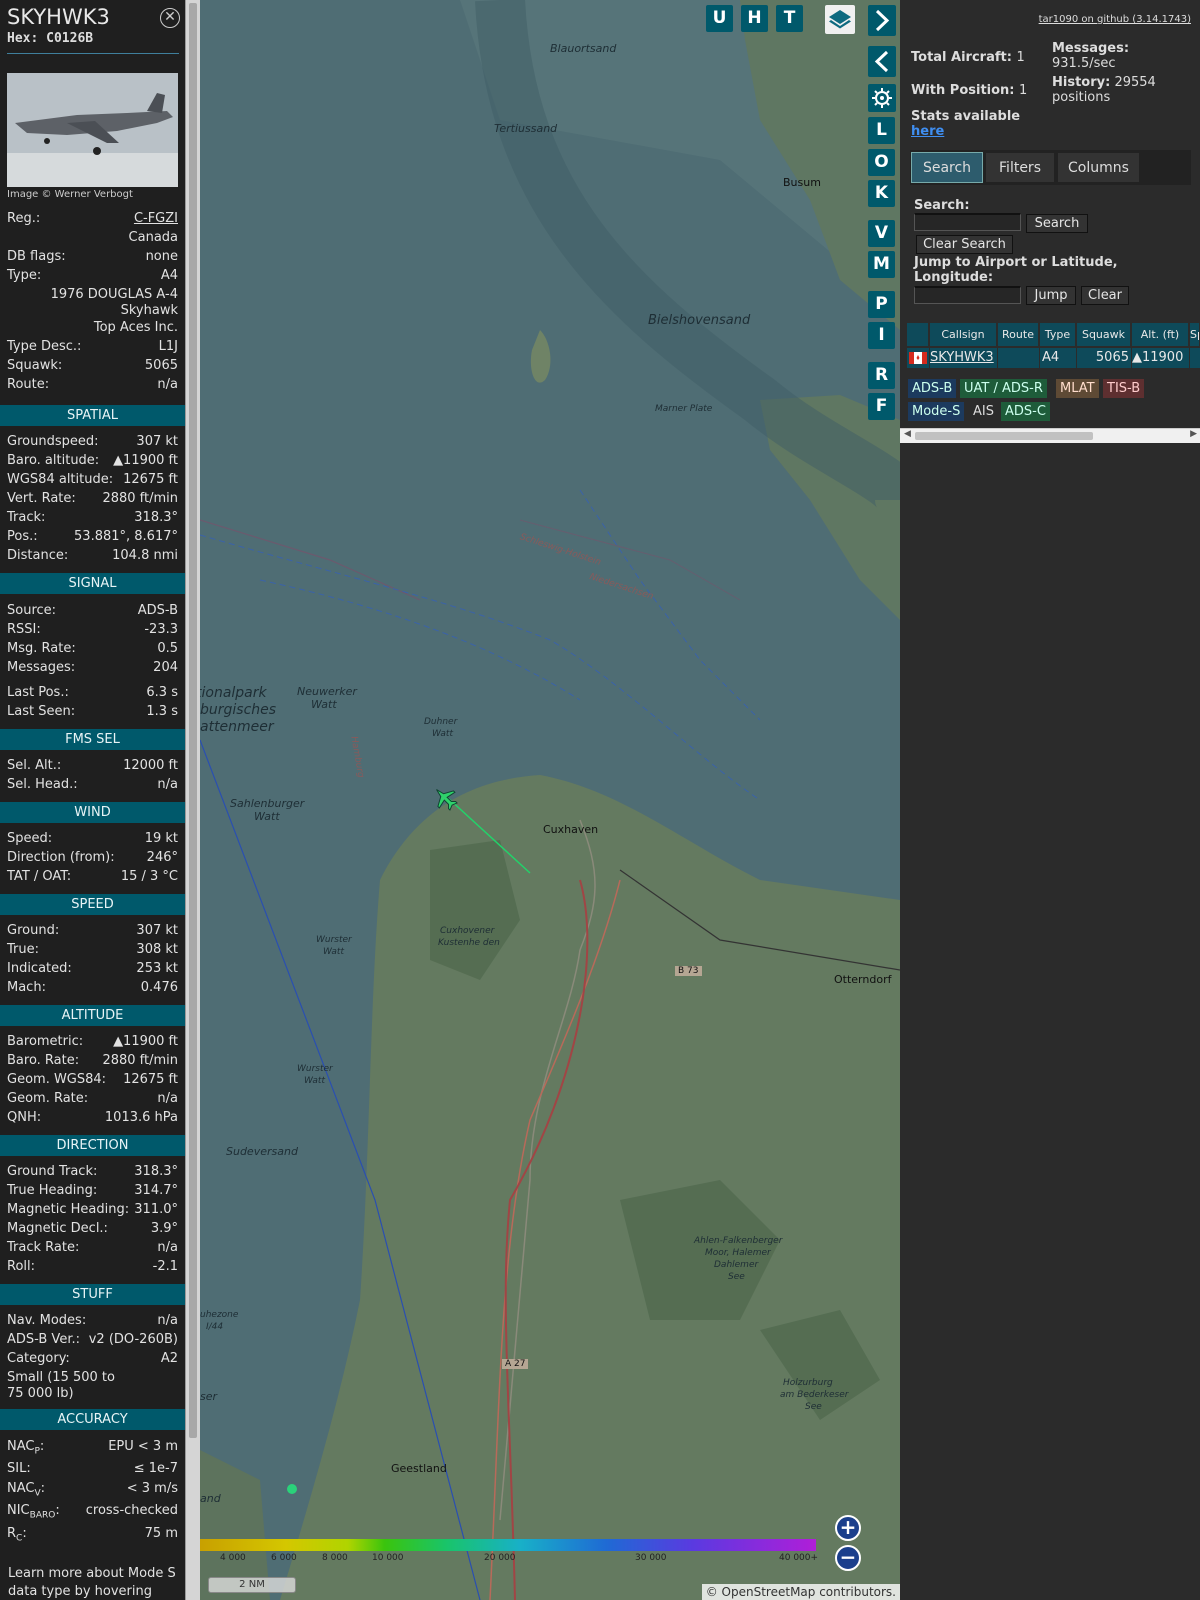 The image size is (1200, 1600). What do you see at coordinates (1051, 295) in the screenshot?
I see `jump-button: Jump` at bounding box center [1051, 295].